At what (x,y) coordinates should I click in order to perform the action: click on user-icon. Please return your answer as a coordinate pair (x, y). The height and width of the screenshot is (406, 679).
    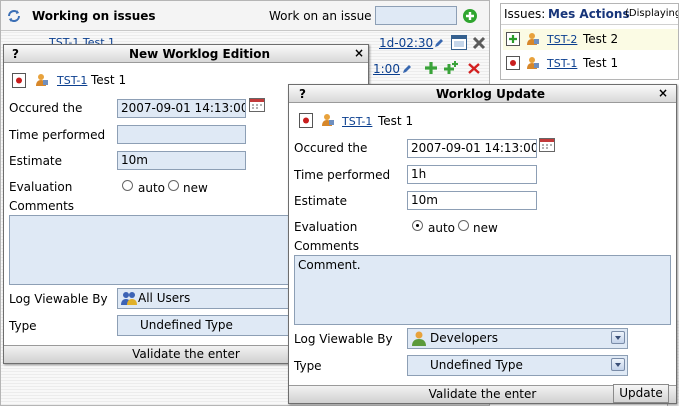
    Looking at the image, I should click on (419, 339).